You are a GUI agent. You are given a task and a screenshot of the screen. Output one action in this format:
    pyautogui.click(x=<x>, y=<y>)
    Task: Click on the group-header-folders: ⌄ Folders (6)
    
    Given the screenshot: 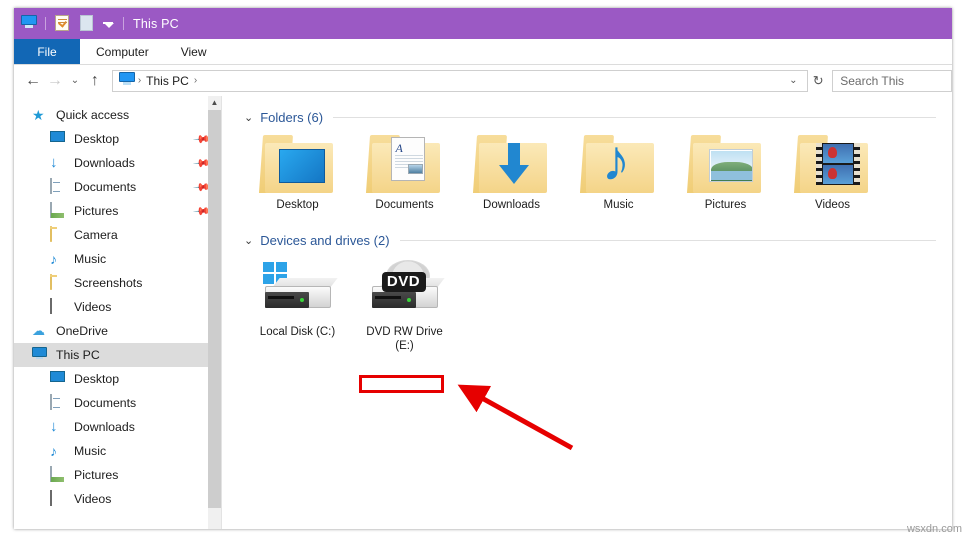 What is the action you would take?
    pyautogui.click(x=598, y=117)
    